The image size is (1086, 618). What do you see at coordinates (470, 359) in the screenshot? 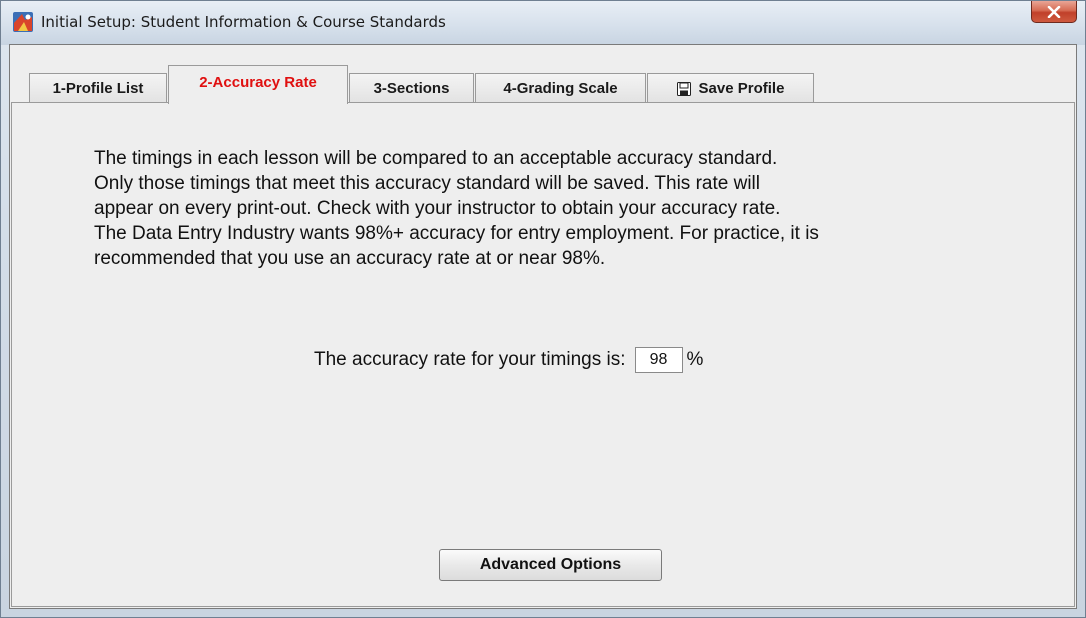
I see `accuracy-rate-label: The accuracy rate for your timings is:` at bounding box center [470, 359].